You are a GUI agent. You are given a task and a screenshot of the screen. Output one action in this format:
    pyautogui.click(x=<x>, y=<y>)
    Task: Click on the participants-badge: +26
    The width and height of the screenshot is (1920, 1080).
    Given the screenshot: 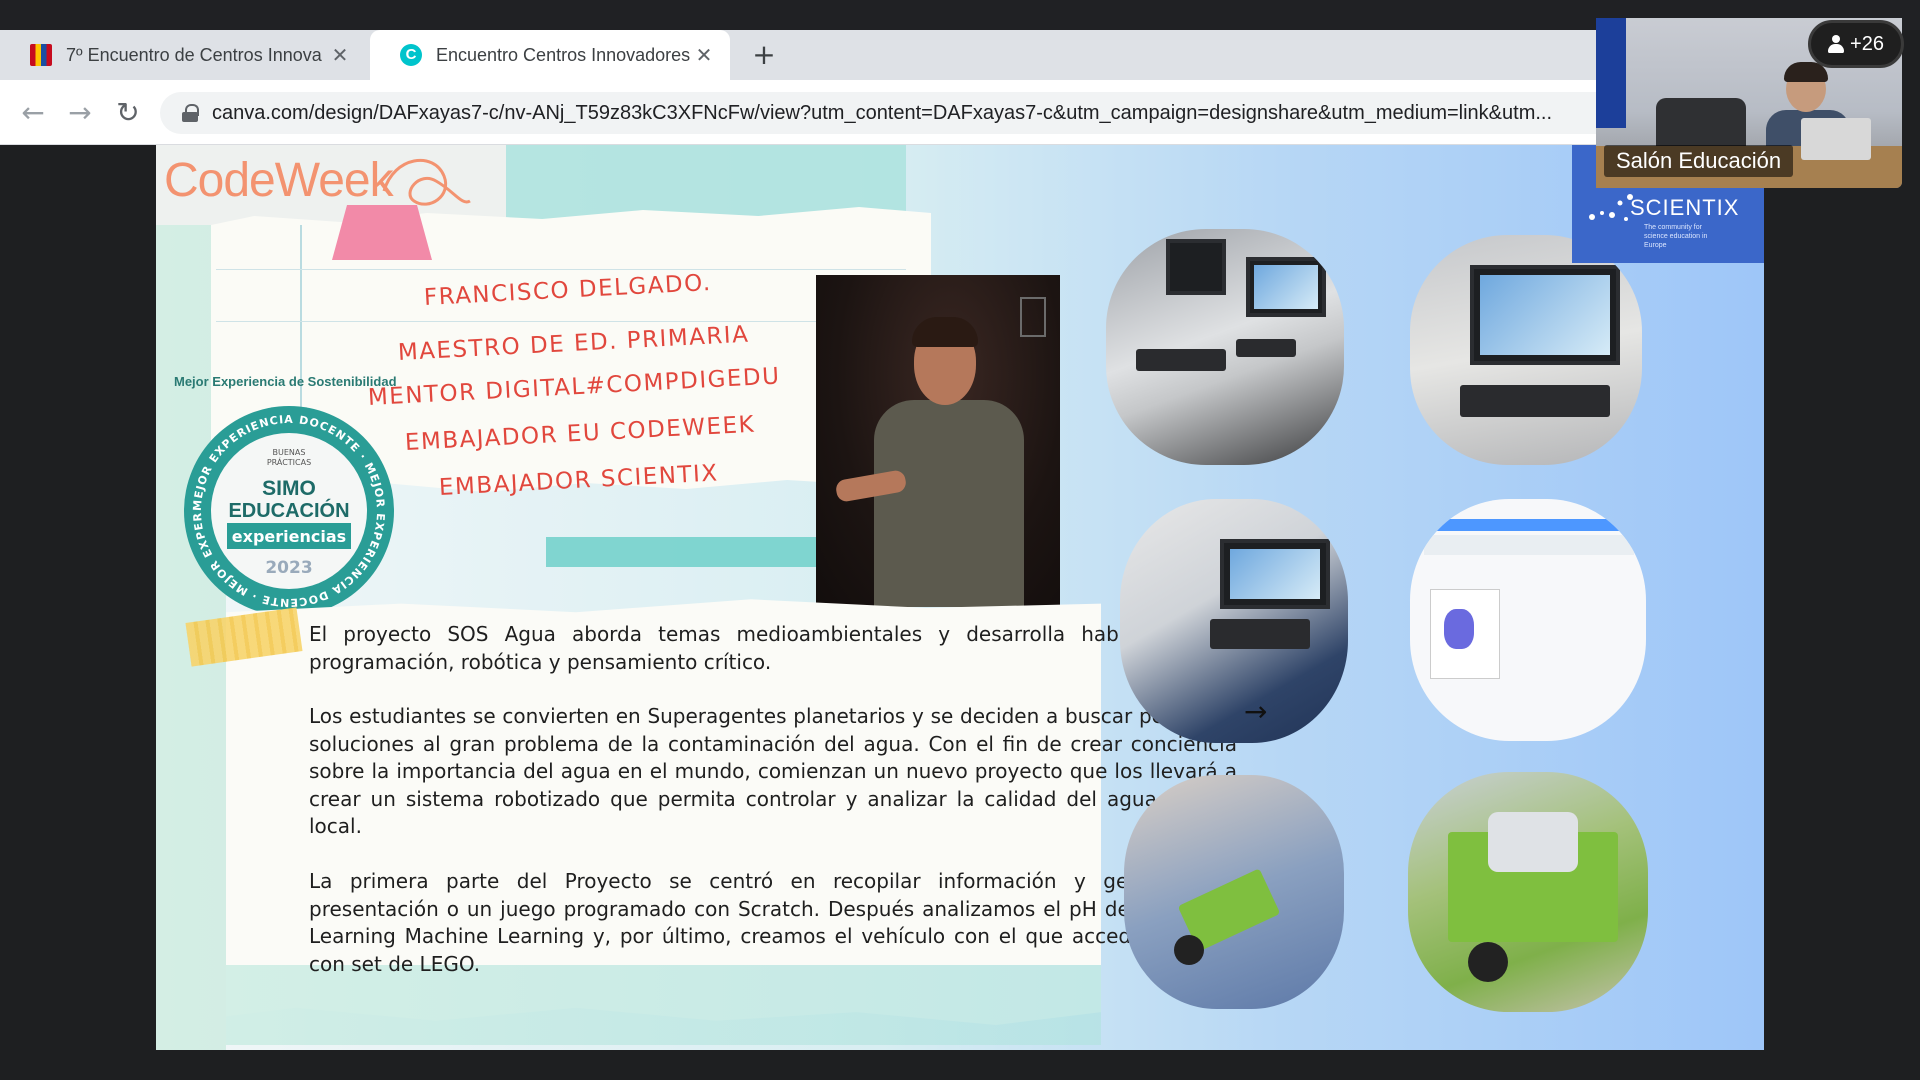 What is the action you would take?
    pyautogui.click(x=1856, y=44)
    